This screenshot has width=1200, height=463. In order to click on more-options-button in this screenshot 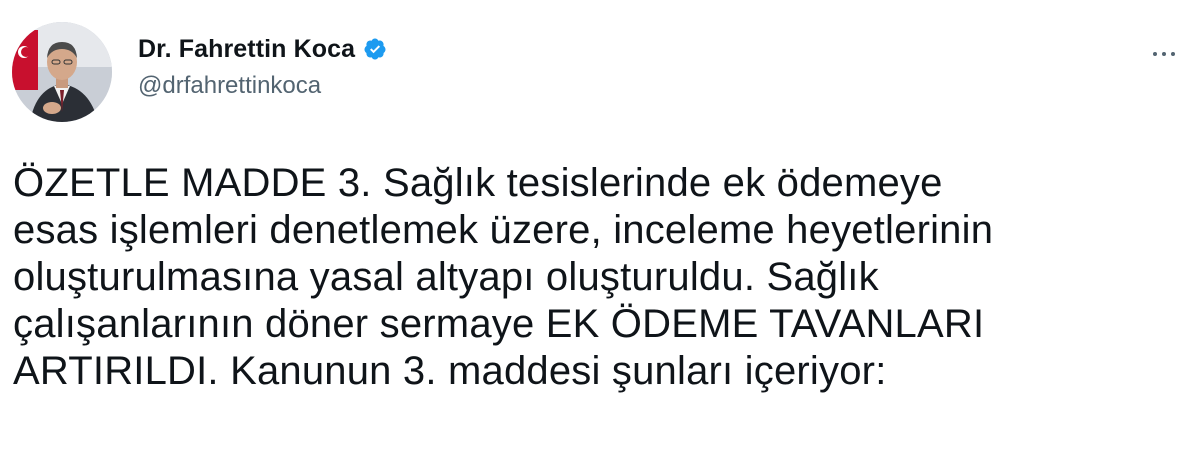, I will do `click(1164, 54)`.